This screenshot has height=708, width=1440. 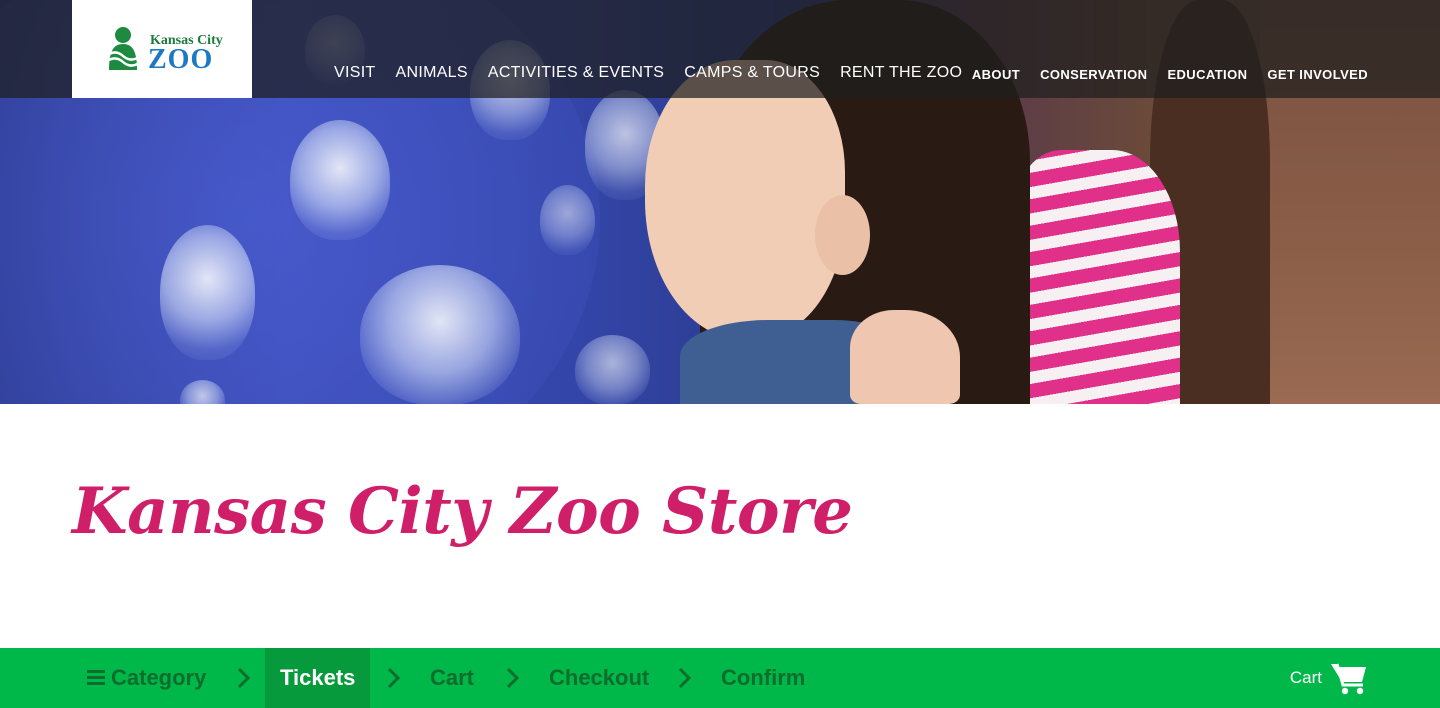 I want to click on nav-get-involved: GET INVOLVED, so click(x=1317, y=74).